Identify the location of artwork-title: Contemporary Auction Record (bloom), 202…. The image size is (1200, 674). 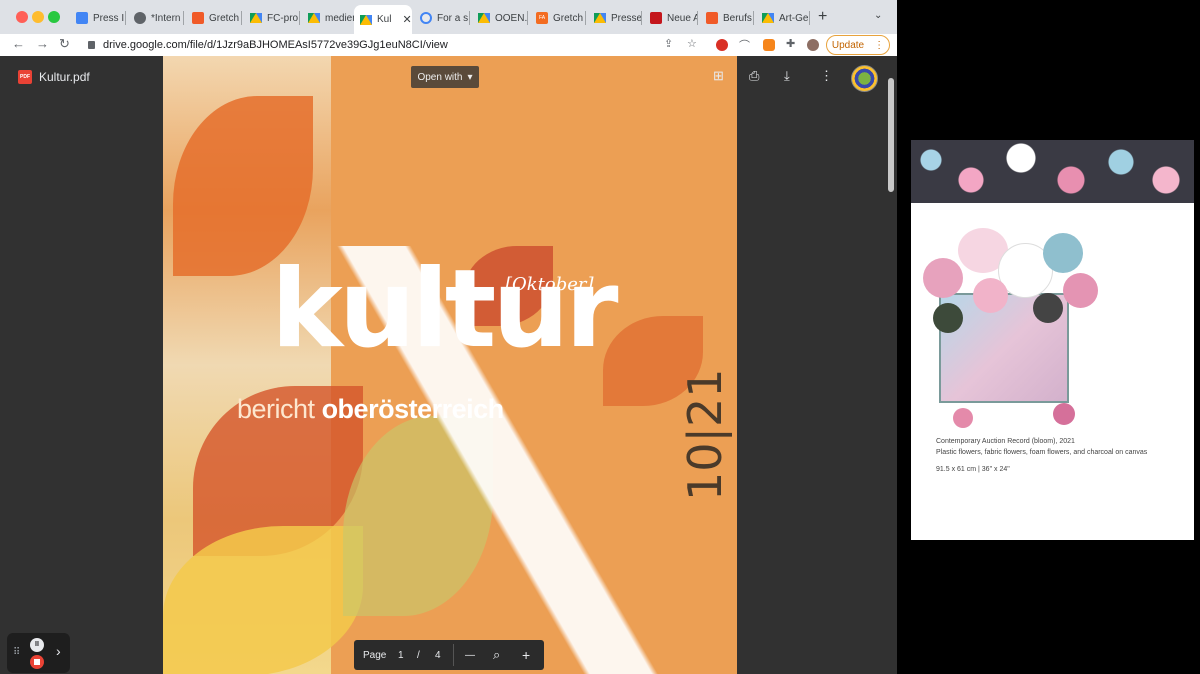
(1005, 441).